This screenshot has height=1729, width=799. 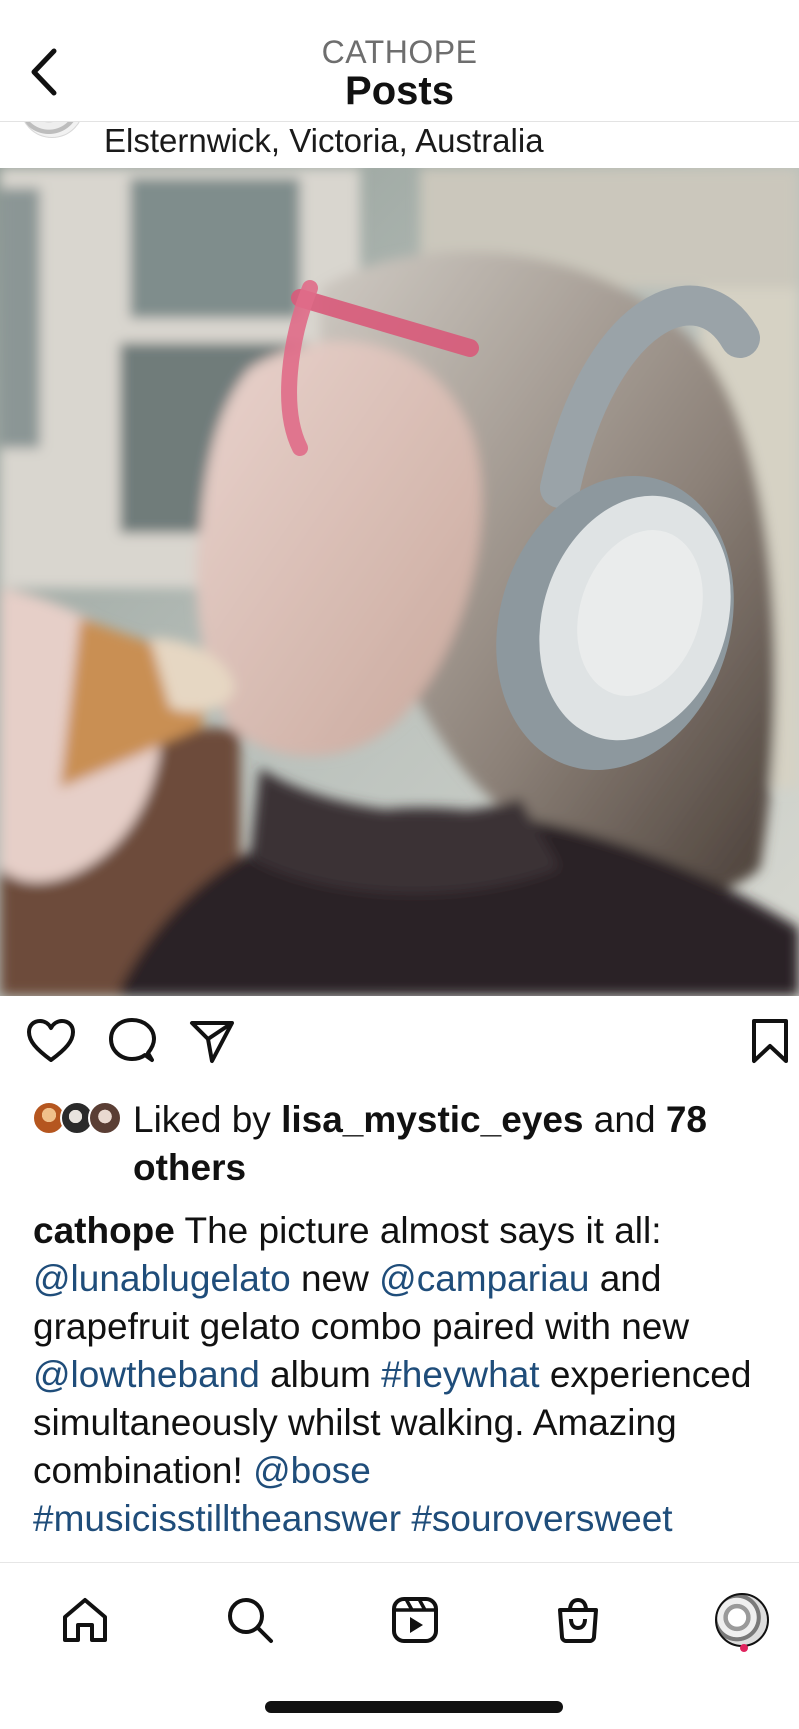 I want to click on home-icon, so click(x=85, y=1620).